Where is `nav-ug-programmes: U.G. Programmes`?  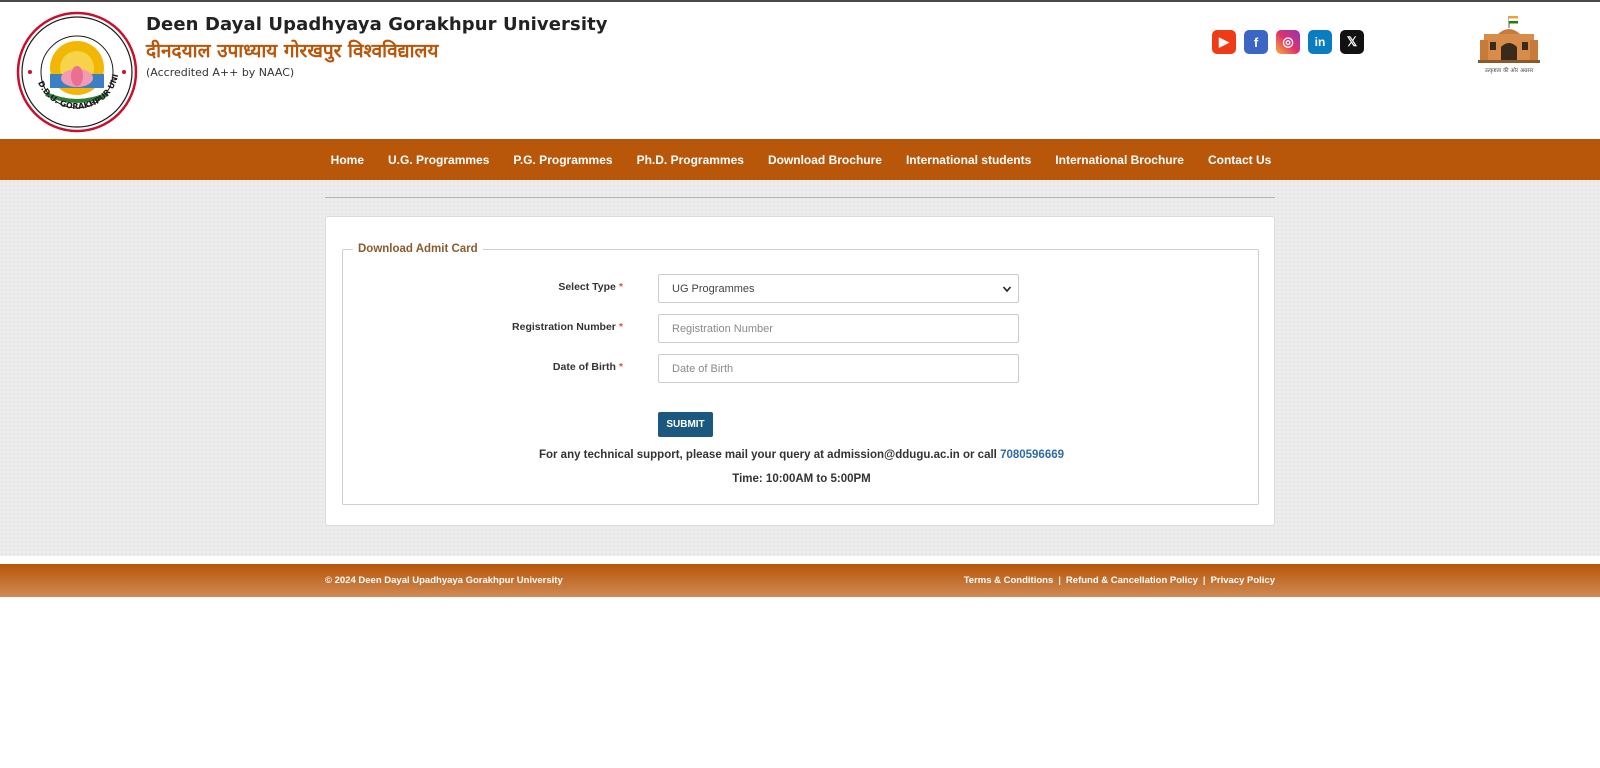
nav-ug-programmes: U.G. Programmes is located at coordinates (438, 160).